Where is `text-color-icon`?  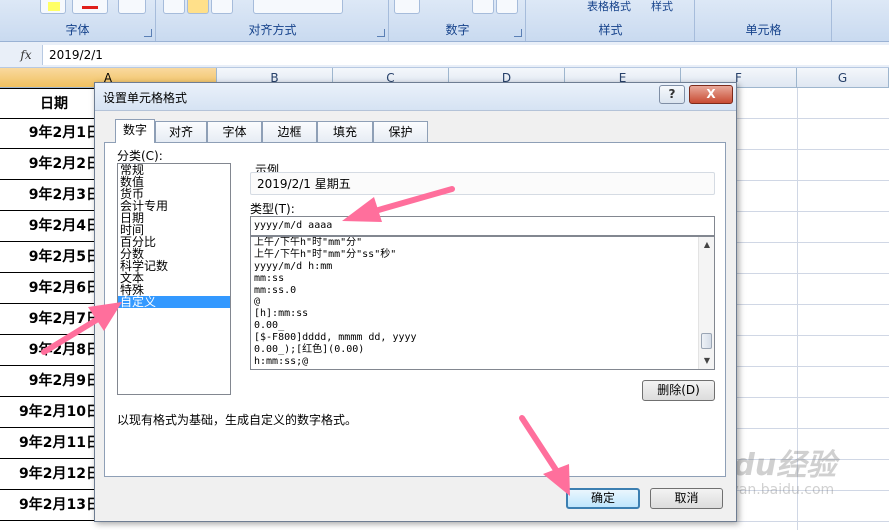
text-color-icon is located at coordinates (90, 7).